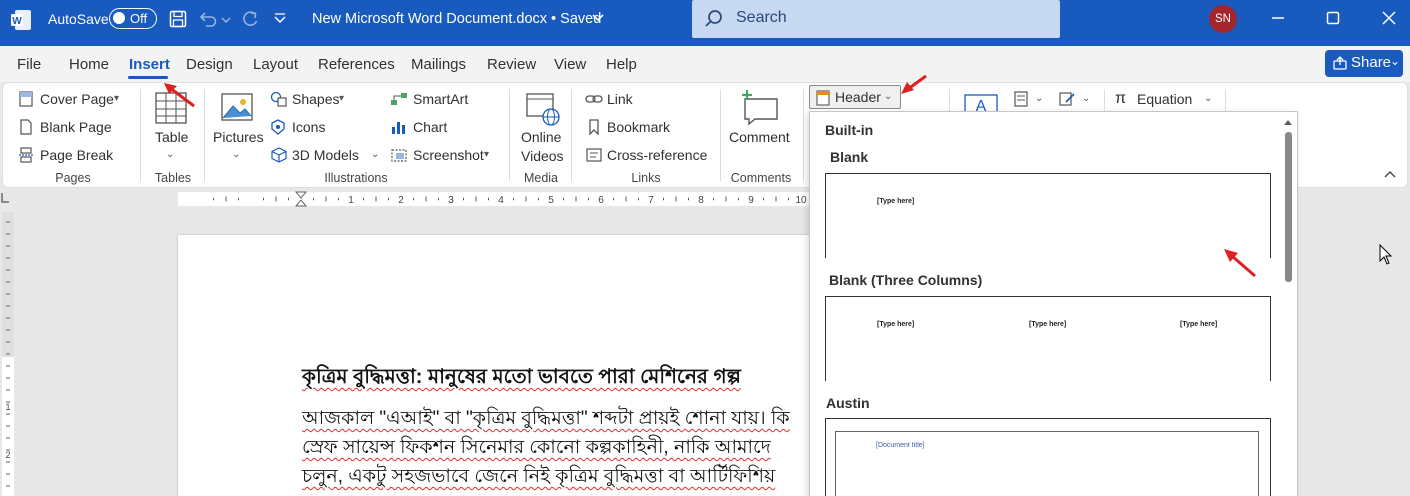 Image resolution: width=1410 pixels, height=496 pixels. What do you see at coordinates (448, 155) in the screenshot?
I see `screenshot-button: Screenshot` at bounding box center [448, 155].